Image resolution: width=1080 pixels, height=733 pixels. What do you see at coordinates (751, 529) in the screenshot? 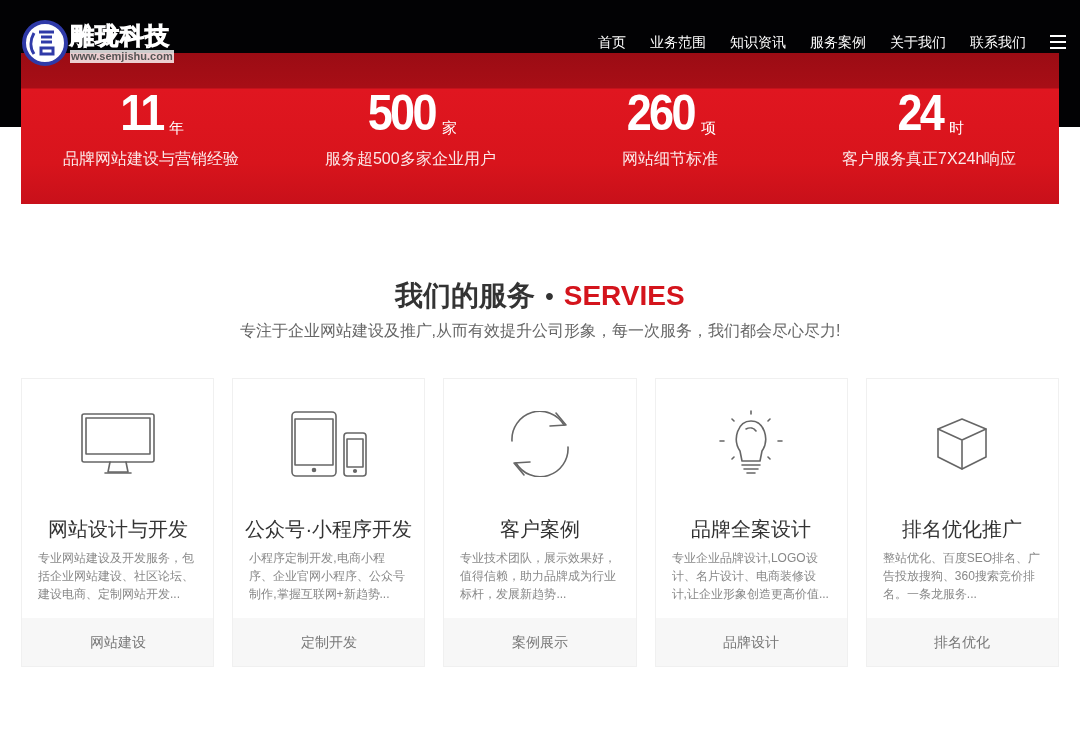
I see `card-title: 品牌全案设计` at bounding box center [751, 529].